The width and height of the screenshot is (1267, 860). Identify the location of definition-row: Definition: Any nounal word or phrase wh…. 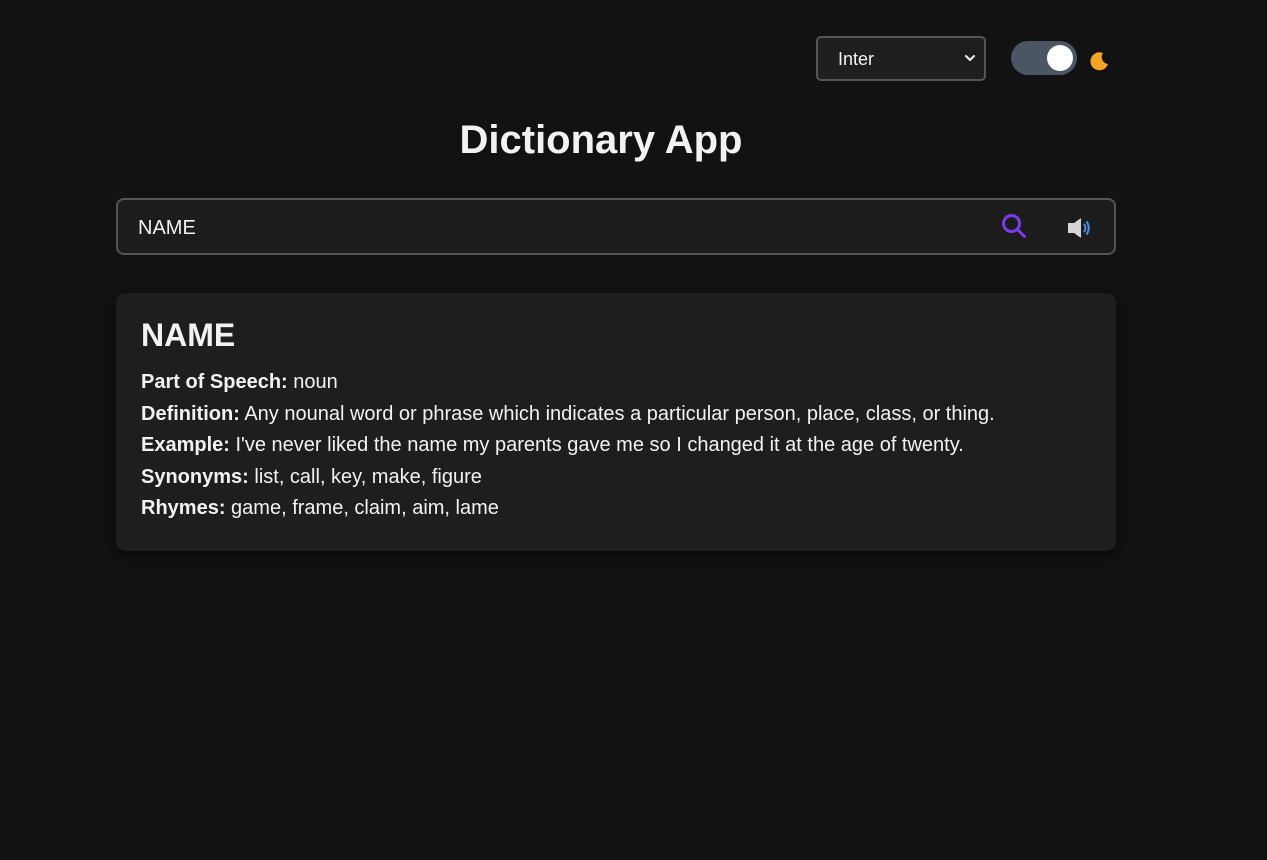
(616, 415).